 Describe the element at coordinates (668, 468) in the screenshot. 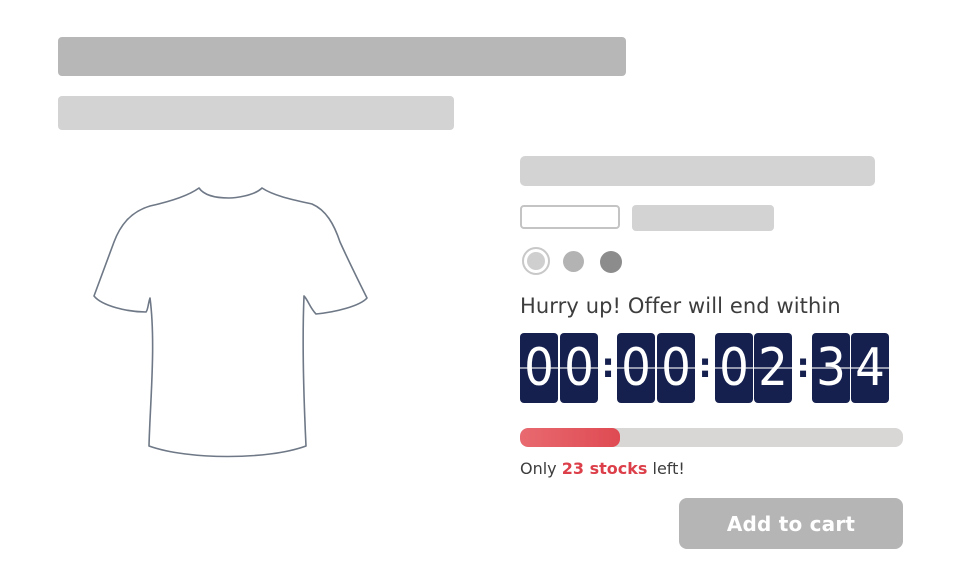

I see `stock-suffix: left!` at that location.